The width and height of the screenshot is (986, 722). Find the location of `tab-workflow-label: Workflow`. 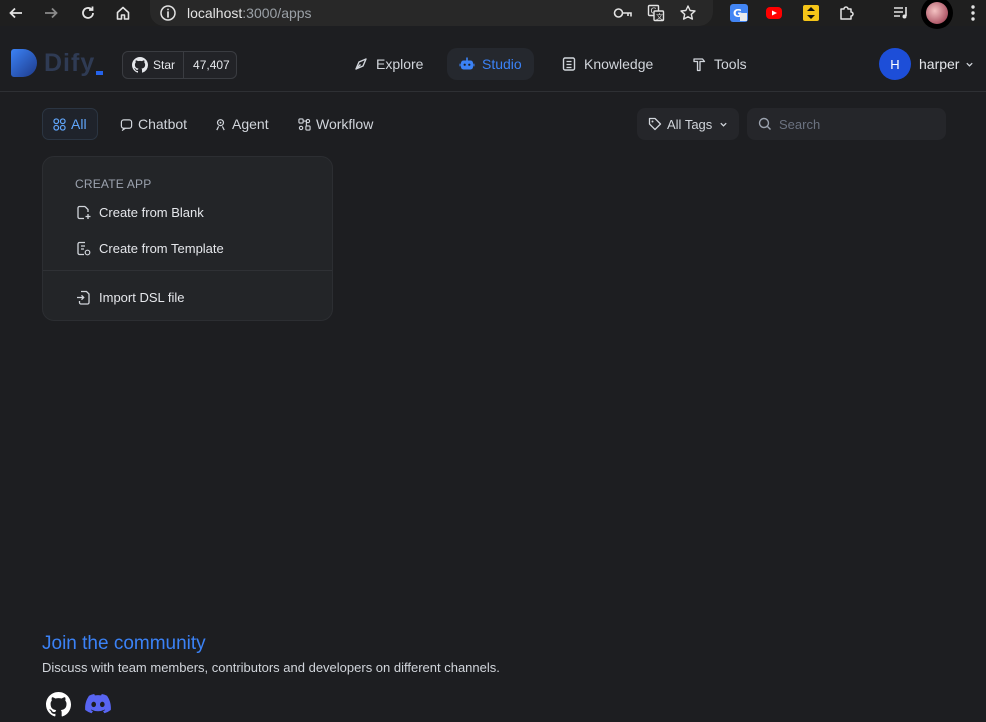

tab-workflow-label: Workflow is located at coordinates (345, 124).